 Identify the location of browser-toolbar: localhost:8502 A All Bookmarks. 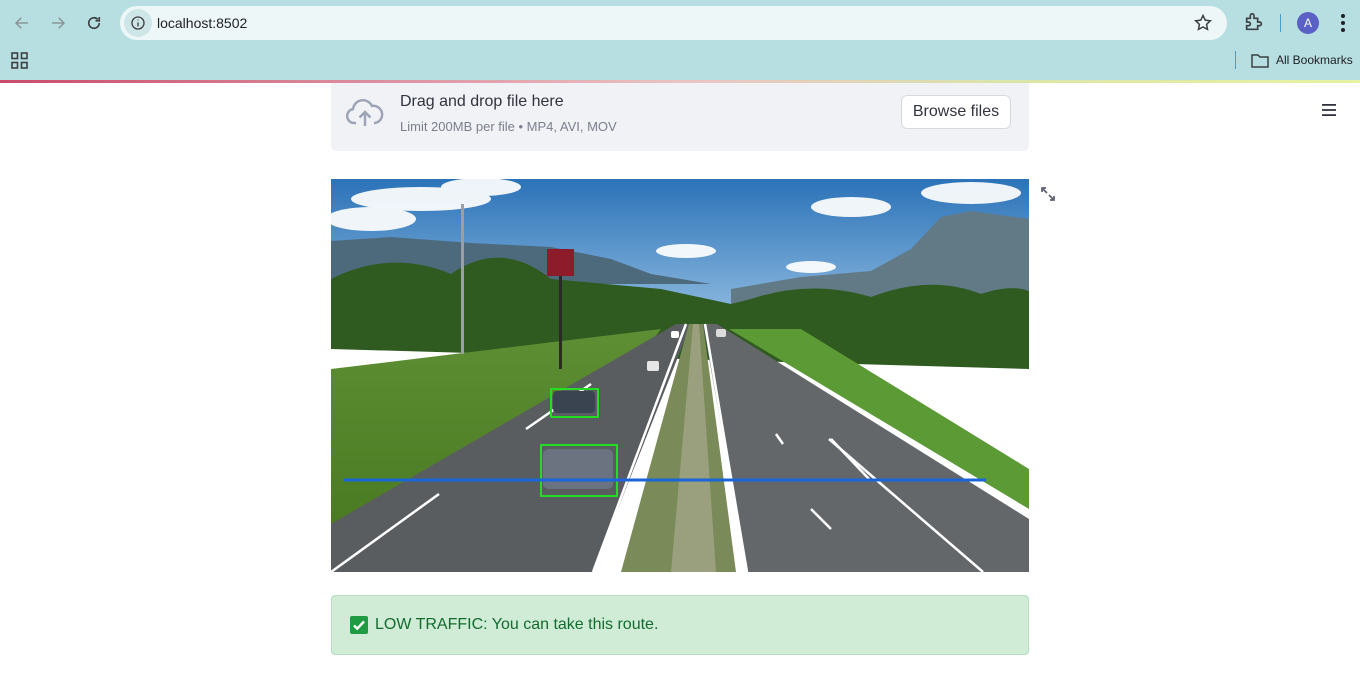
(680, 40).